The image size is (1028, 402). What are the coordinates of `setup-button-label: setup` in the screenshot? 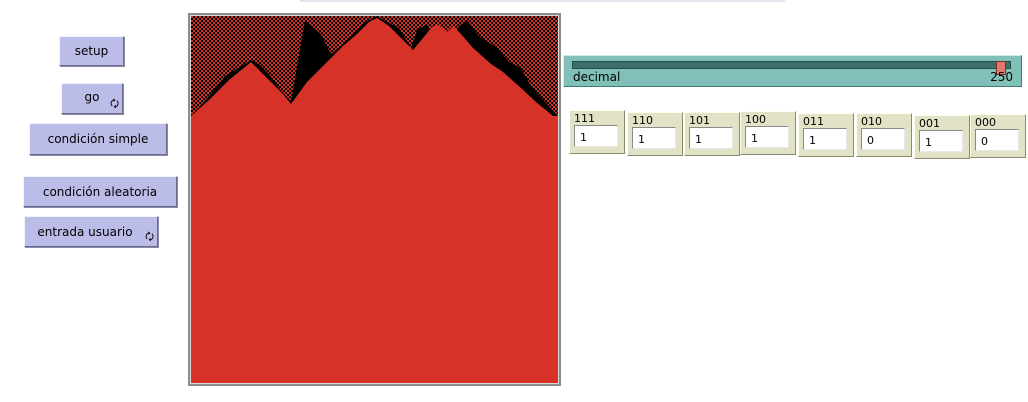 It's located at (91, 51).